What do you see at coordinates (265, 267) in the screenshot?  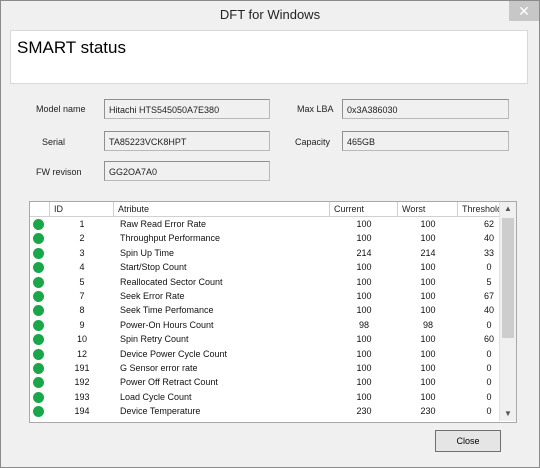 I see `table-row: 4 Start/Stop Count 100 100 0` at bounding box center [265, 267].